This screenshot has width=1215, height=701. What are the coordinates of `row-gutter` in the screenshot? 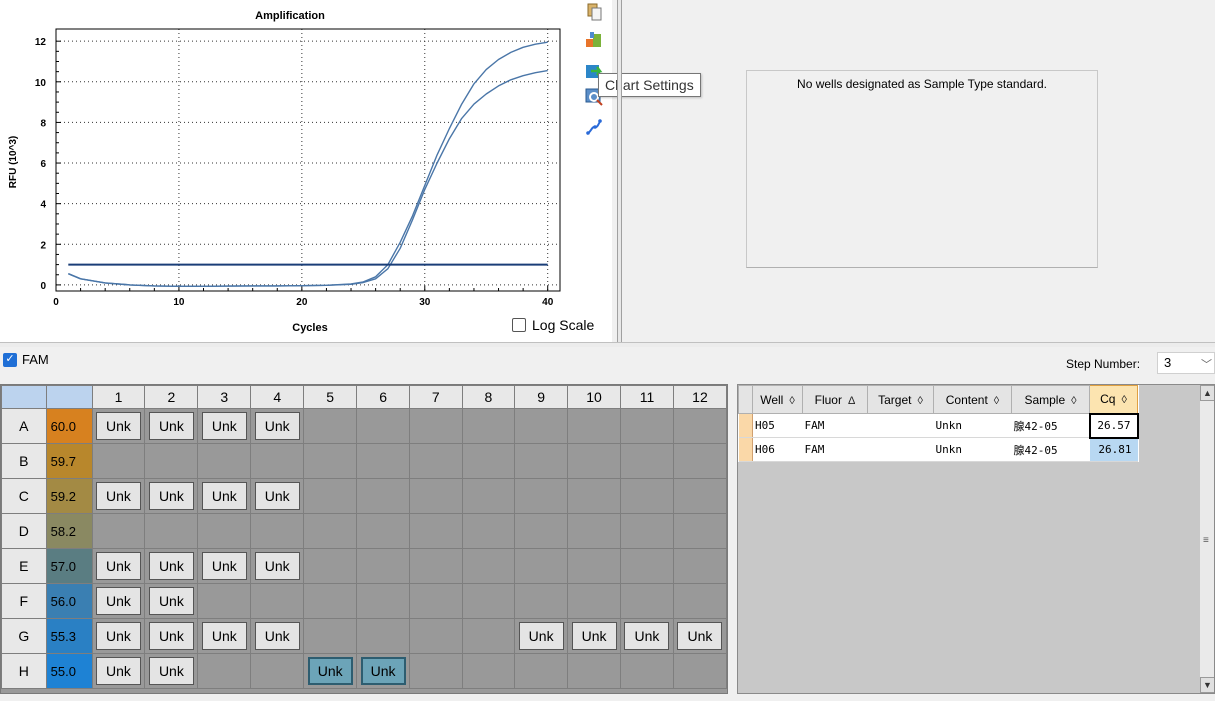 It's located at (745, 425).